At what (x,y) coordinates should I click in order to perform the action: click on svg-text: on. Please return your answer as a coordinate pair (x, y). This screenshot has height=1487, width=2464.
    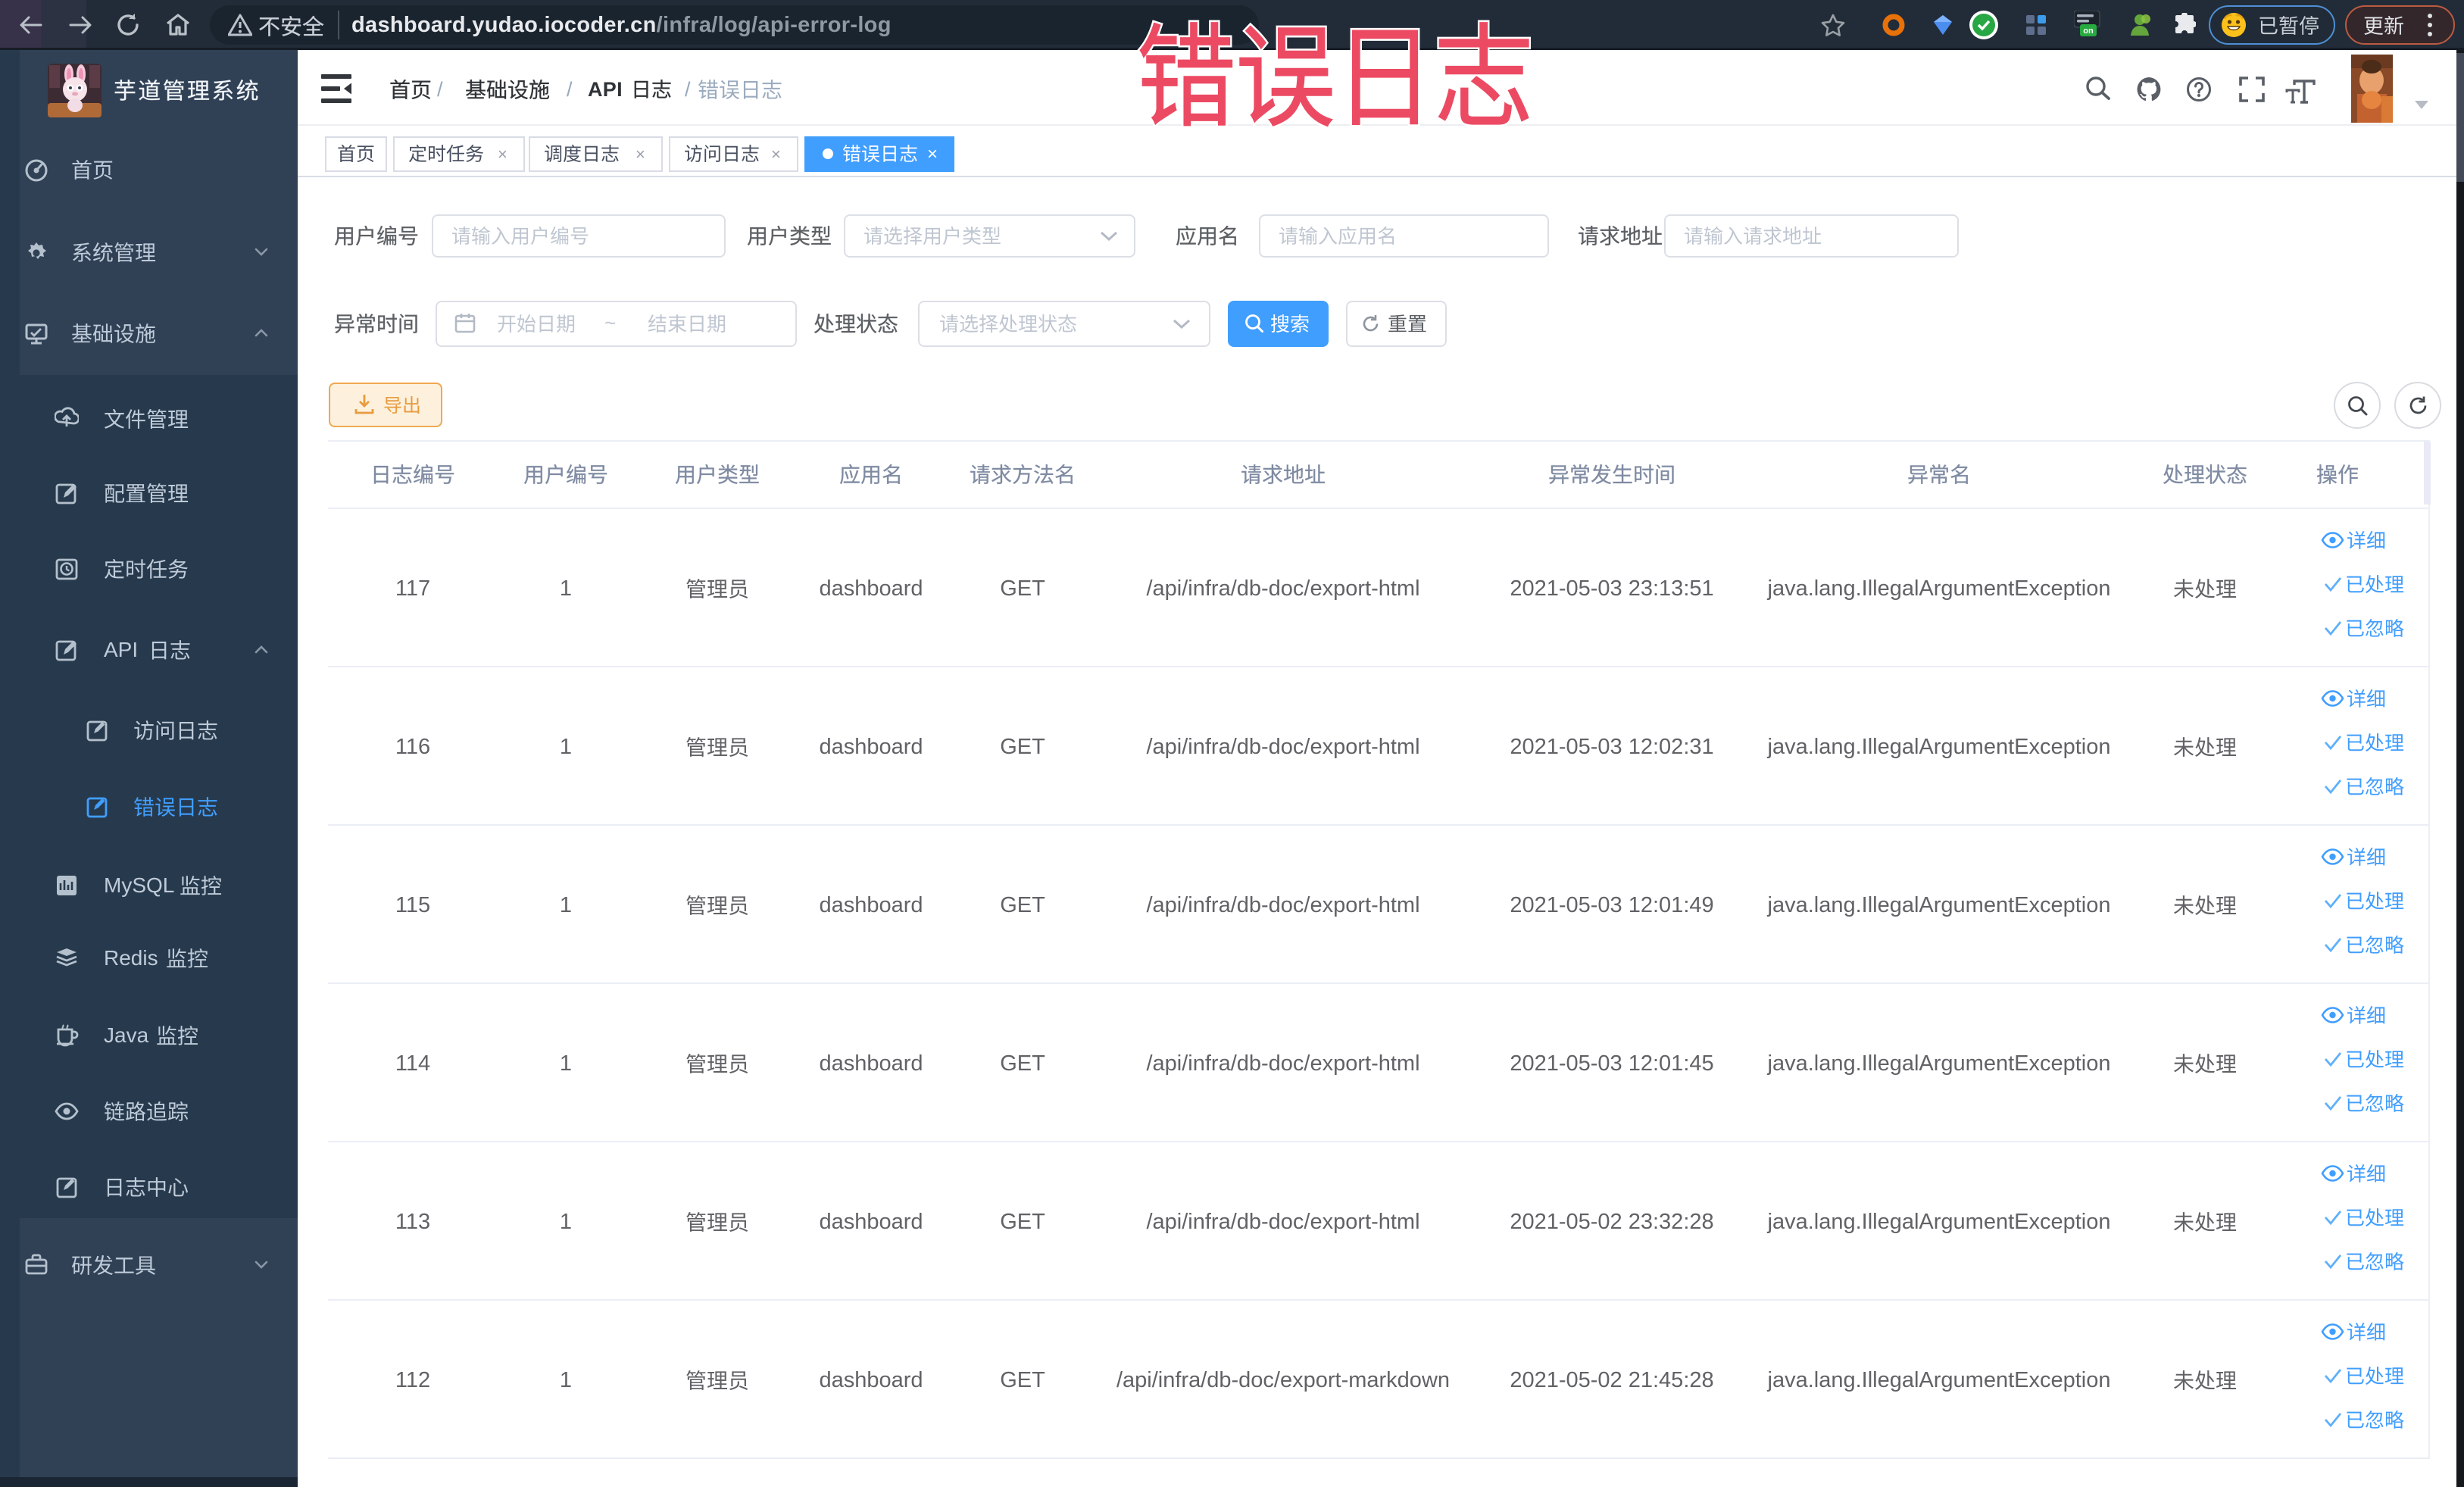
    Looking at the image, I should click on (2088, 31).